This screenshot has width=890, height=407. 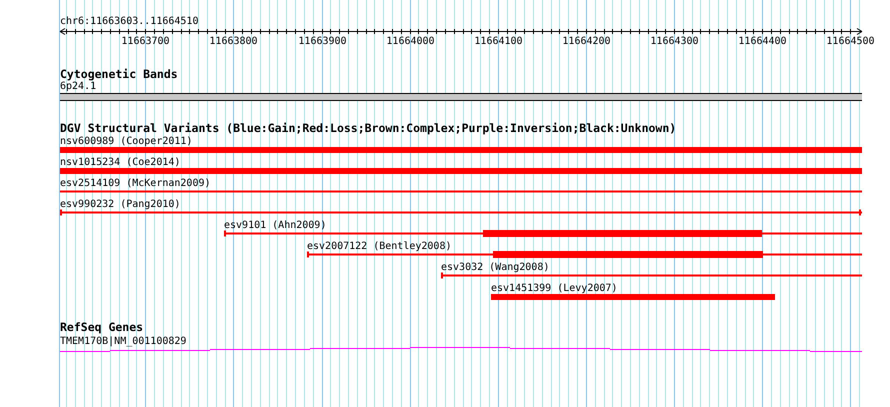 What do you see at coordinates (410, 41) in the screenshot?
I see `tick-label: 11664000` at bounding box center [410, 41].